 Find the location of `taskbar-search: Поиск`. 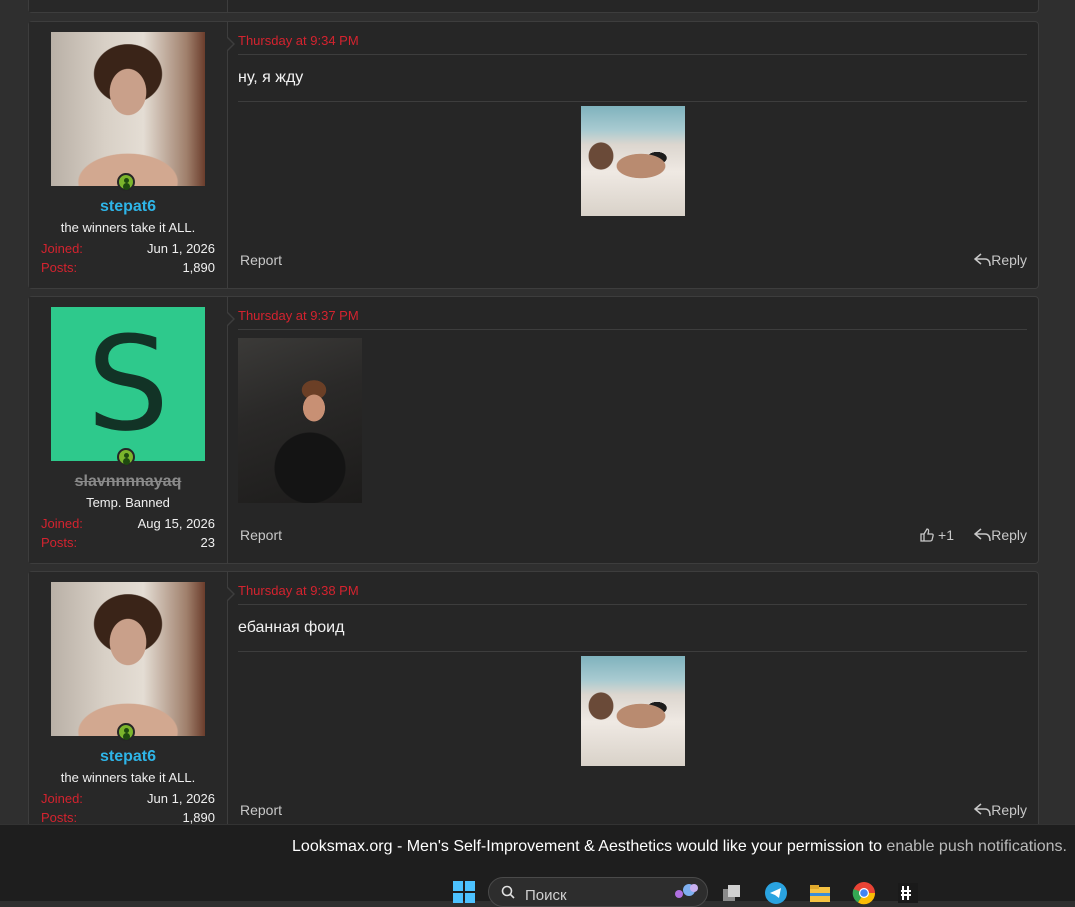

taskbar-search: Поиск is located at coordinates (598, 892).